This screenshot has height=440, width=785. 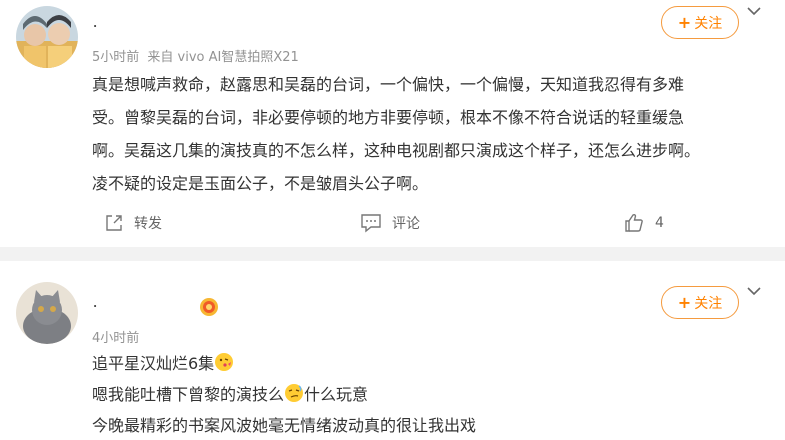 What do you see at coordinates (209, 307) in the screenshot?
I see `badge-icon` at bounding box center [209, 307].